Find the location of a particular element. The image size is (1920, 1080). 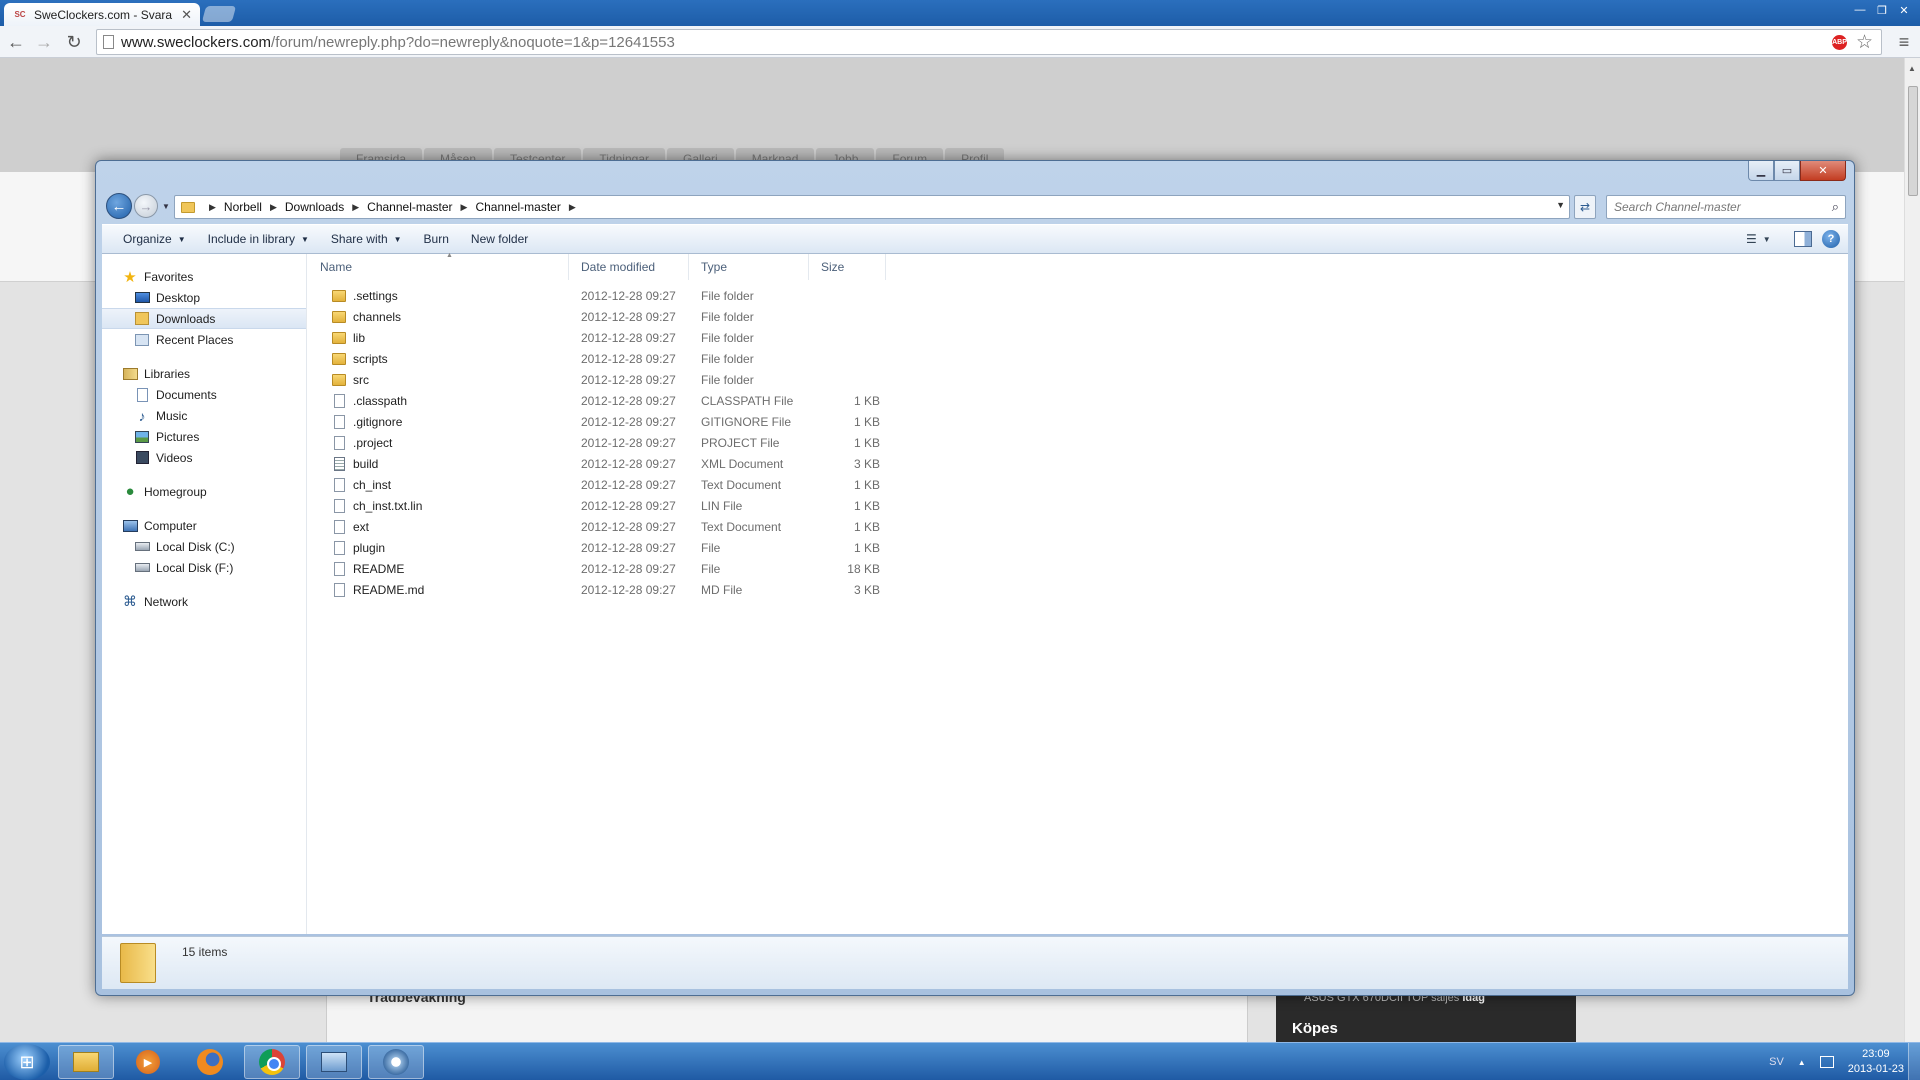

close-icon: ✕ is located at coordinates (1904, 10).